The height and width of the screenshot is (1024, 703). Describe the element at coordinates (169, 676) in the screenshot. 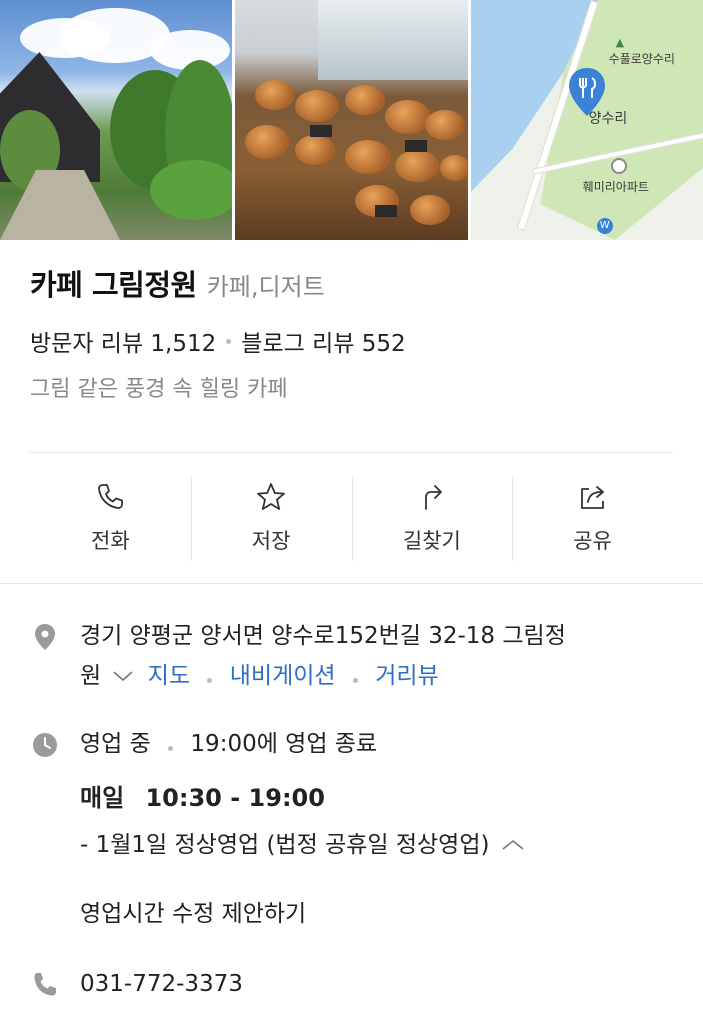

I see `map-link: 지도` at that location.